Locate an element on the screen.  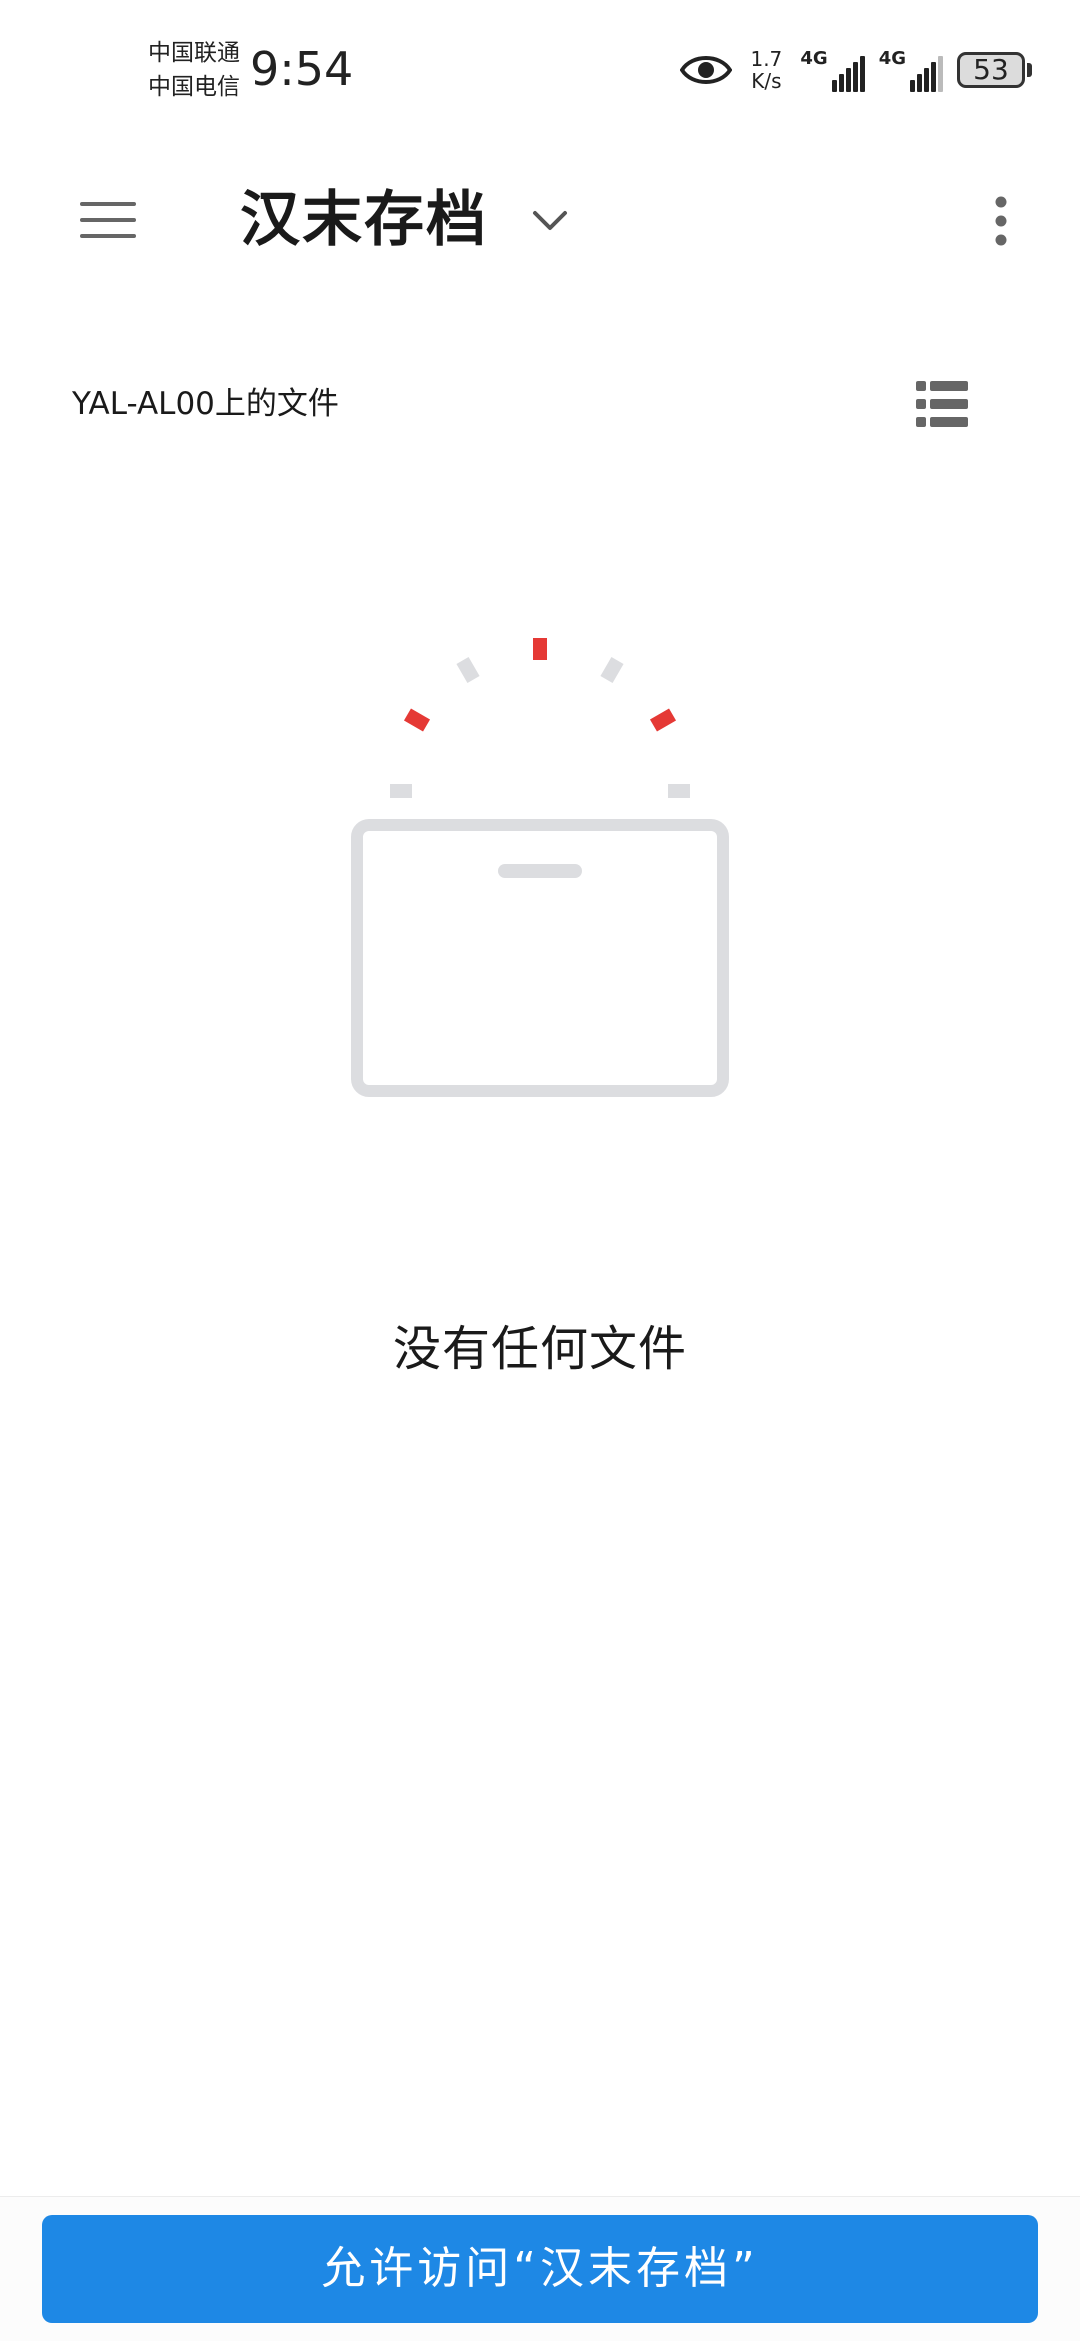
menu-button is located at coordinates (108, 220).